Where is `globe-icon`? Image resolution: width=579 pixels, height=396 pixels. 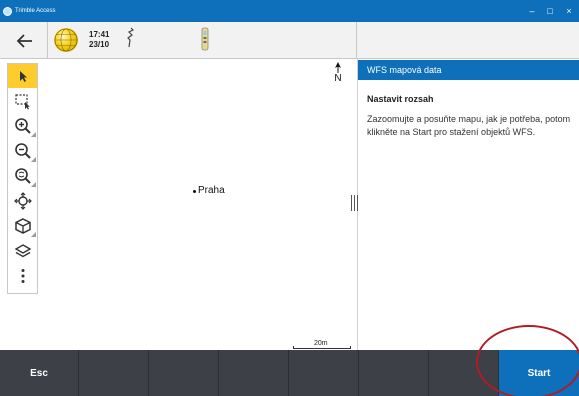
globe-icon is located at coordinates (66, 40).